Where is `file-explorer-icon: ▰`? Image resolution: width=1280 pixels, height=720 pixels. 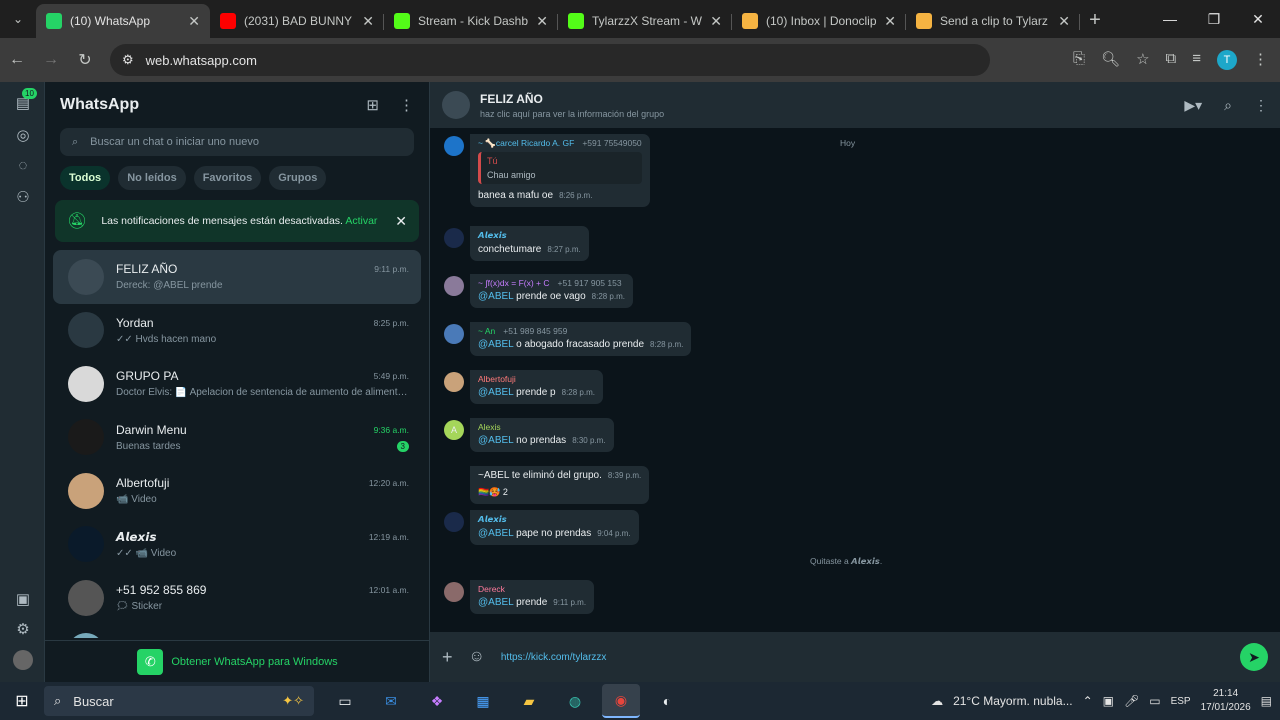 file-explorer-icon: ▰ is located at coordinates (529, 701).